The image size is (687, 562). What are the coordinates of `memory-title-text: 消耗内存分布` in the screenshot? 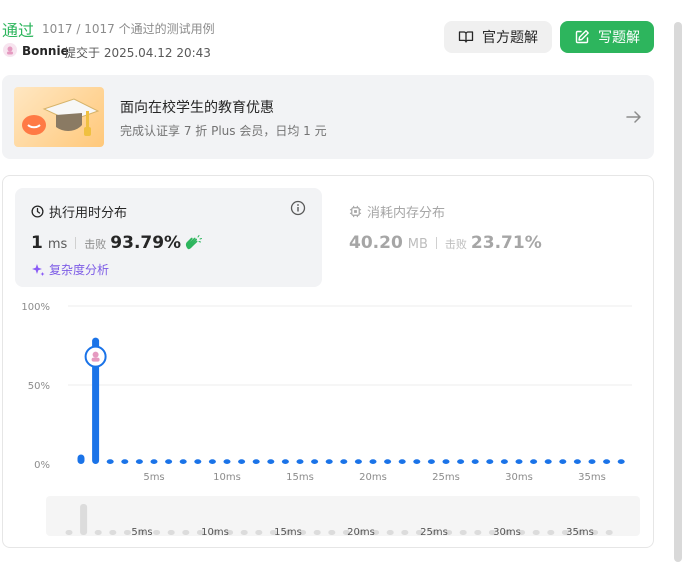 It's located at (406, 213).